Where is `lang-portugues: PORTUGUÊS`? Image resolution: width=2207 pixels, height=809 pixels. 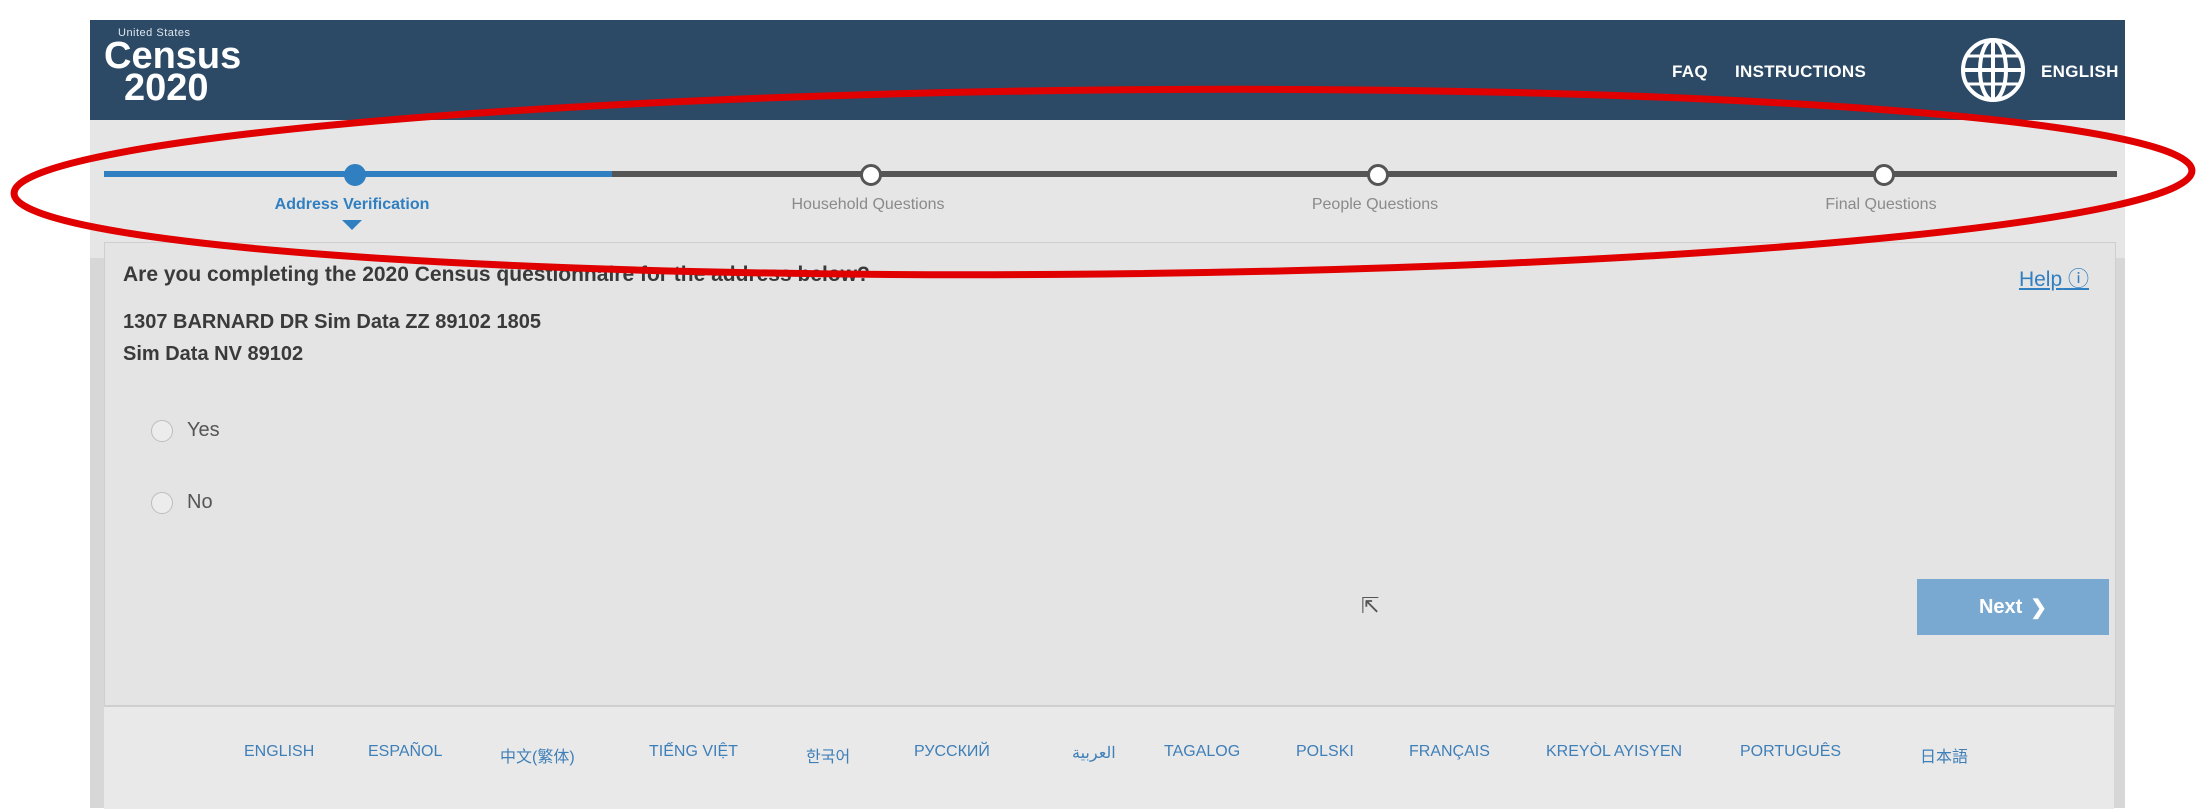
lang-portugues: PORTUGUÊS is located at coordinates (1790, 752).